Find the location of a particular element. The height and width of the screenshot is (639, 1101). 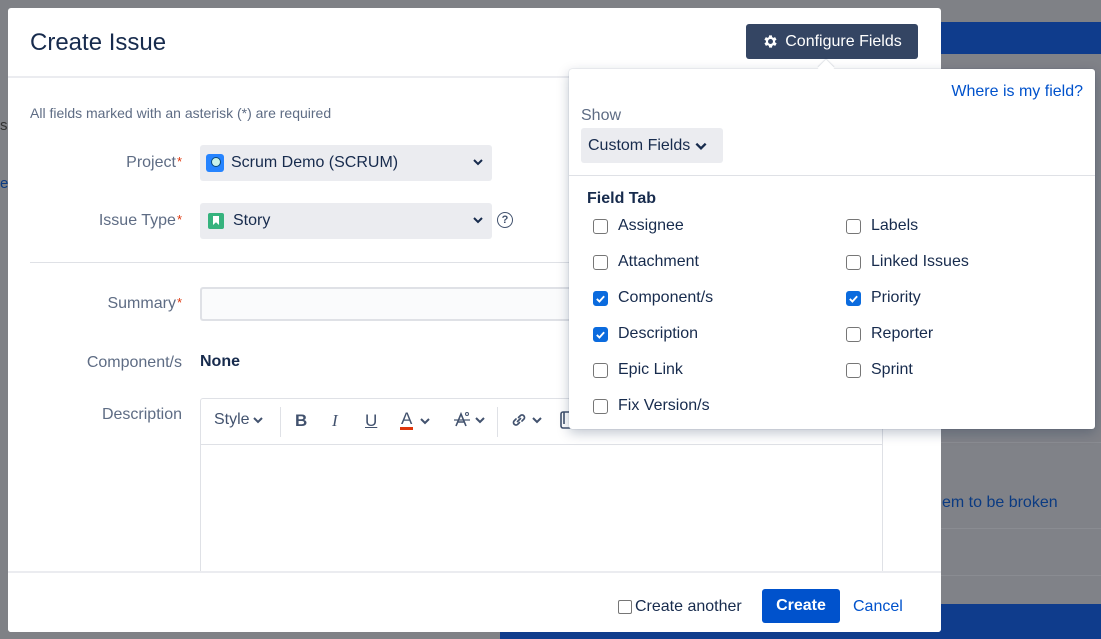

field-toggle: Attachment is located at coordinates (646, 262).